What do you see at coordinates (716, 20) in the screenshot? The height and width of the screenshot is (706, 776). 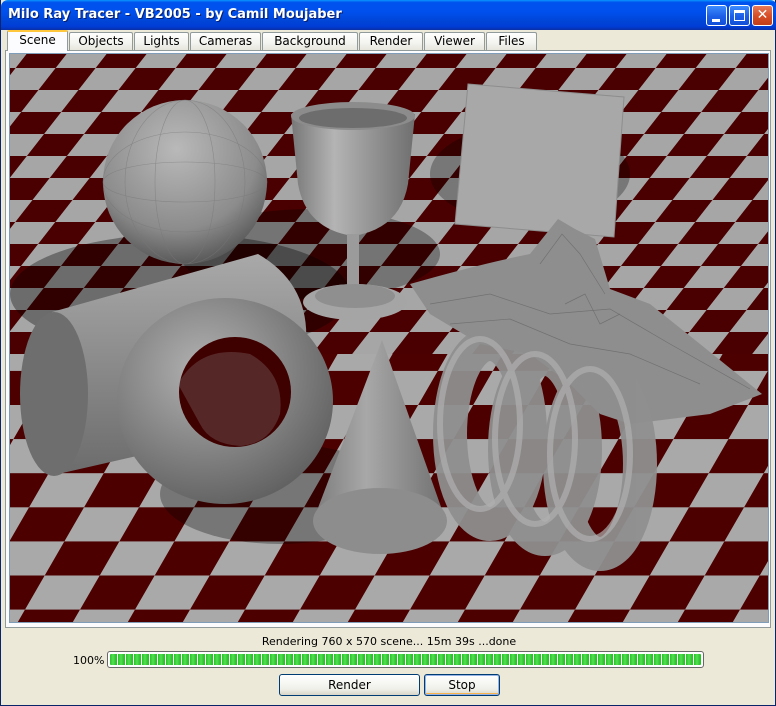 I see `minimize-icon` at bounding box center [716, 20].